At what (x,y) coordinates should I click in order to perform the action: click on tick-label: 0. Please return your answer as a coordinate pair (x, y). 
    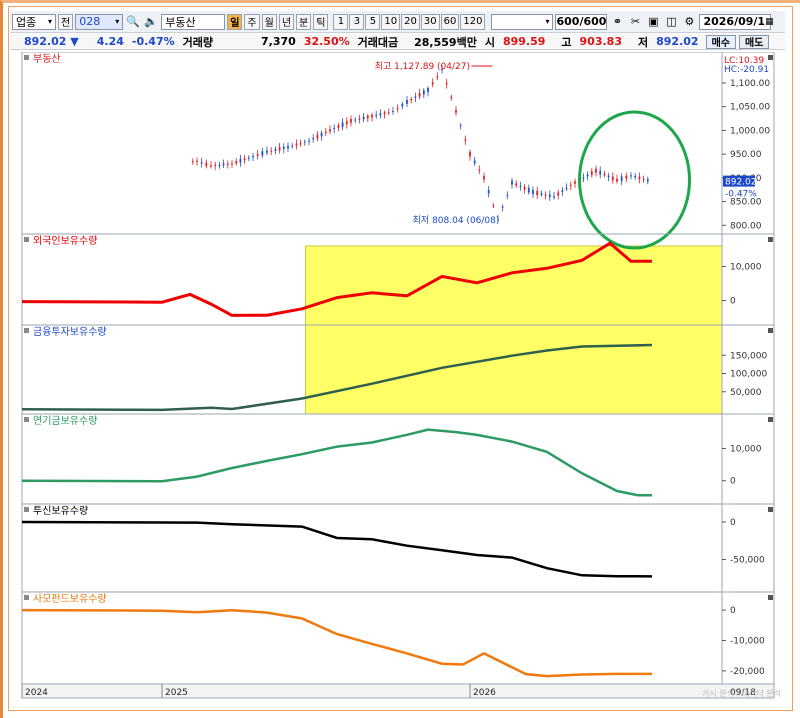
    Looking at the image, I should click on (733, 482).